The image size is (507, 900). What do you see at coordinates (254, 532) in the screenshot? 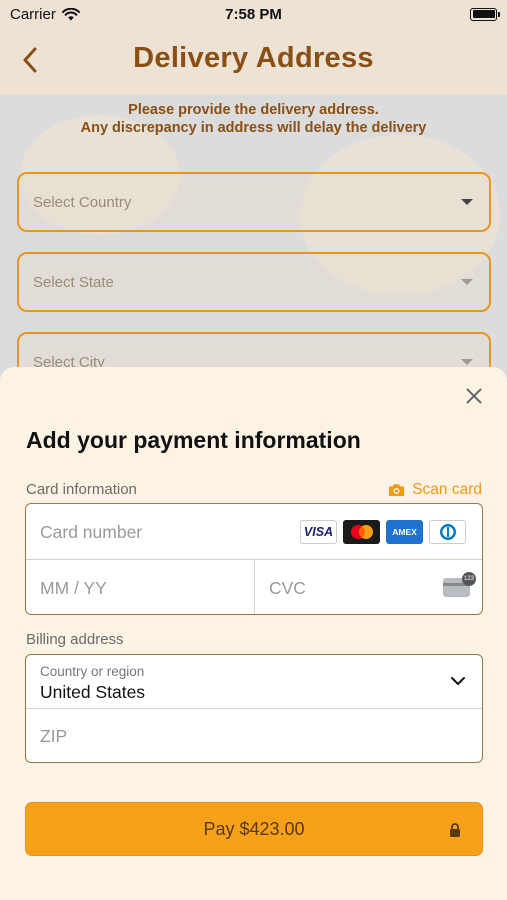
I see `card-number-field: Card number VISA AMEX` at bounding box center [254, 532].